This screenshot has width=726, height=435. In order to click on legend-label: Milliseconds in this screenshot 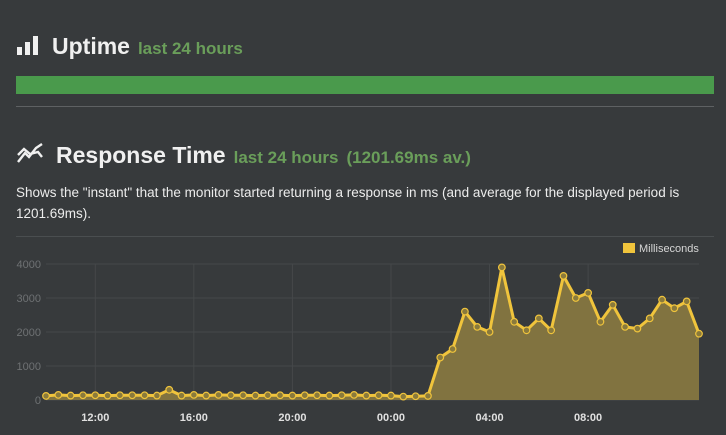, I will do `click(669, 249)`.